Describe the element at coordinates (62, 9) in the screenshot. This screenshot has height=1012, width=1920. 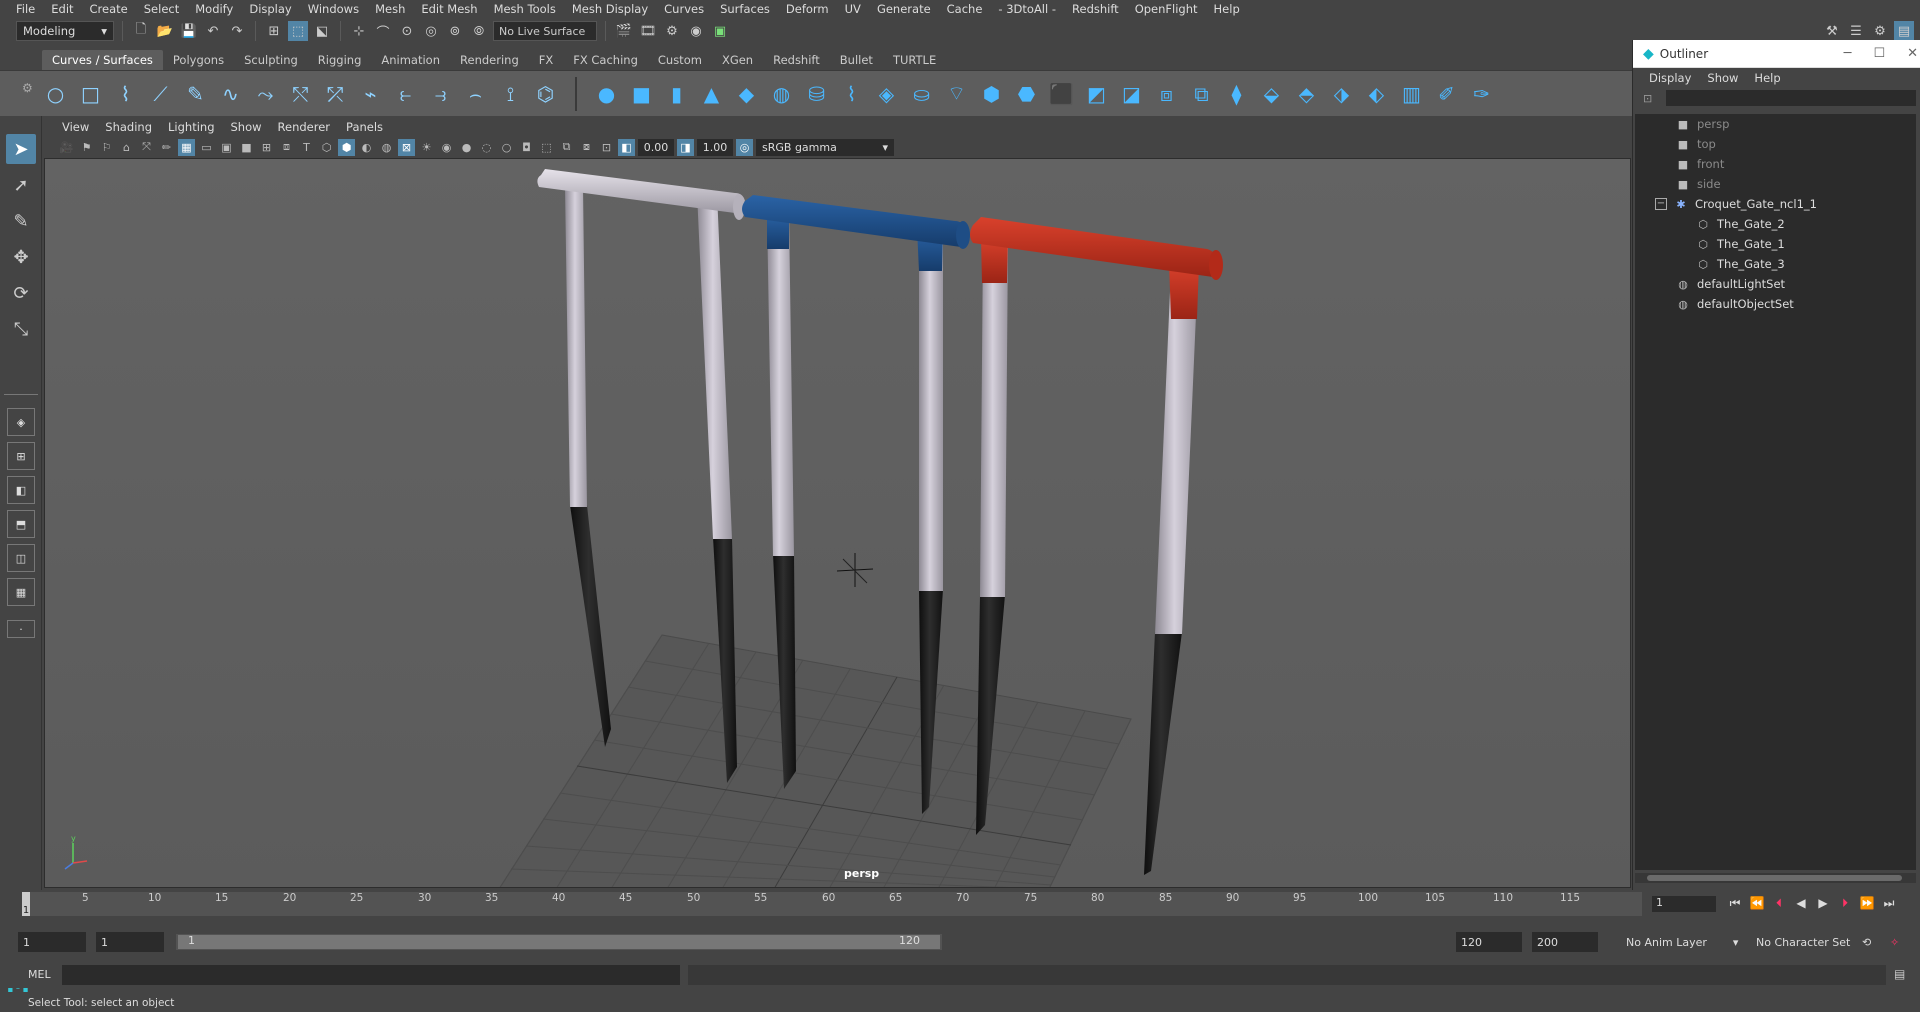
I see `menu-edit: Edit` at that location.